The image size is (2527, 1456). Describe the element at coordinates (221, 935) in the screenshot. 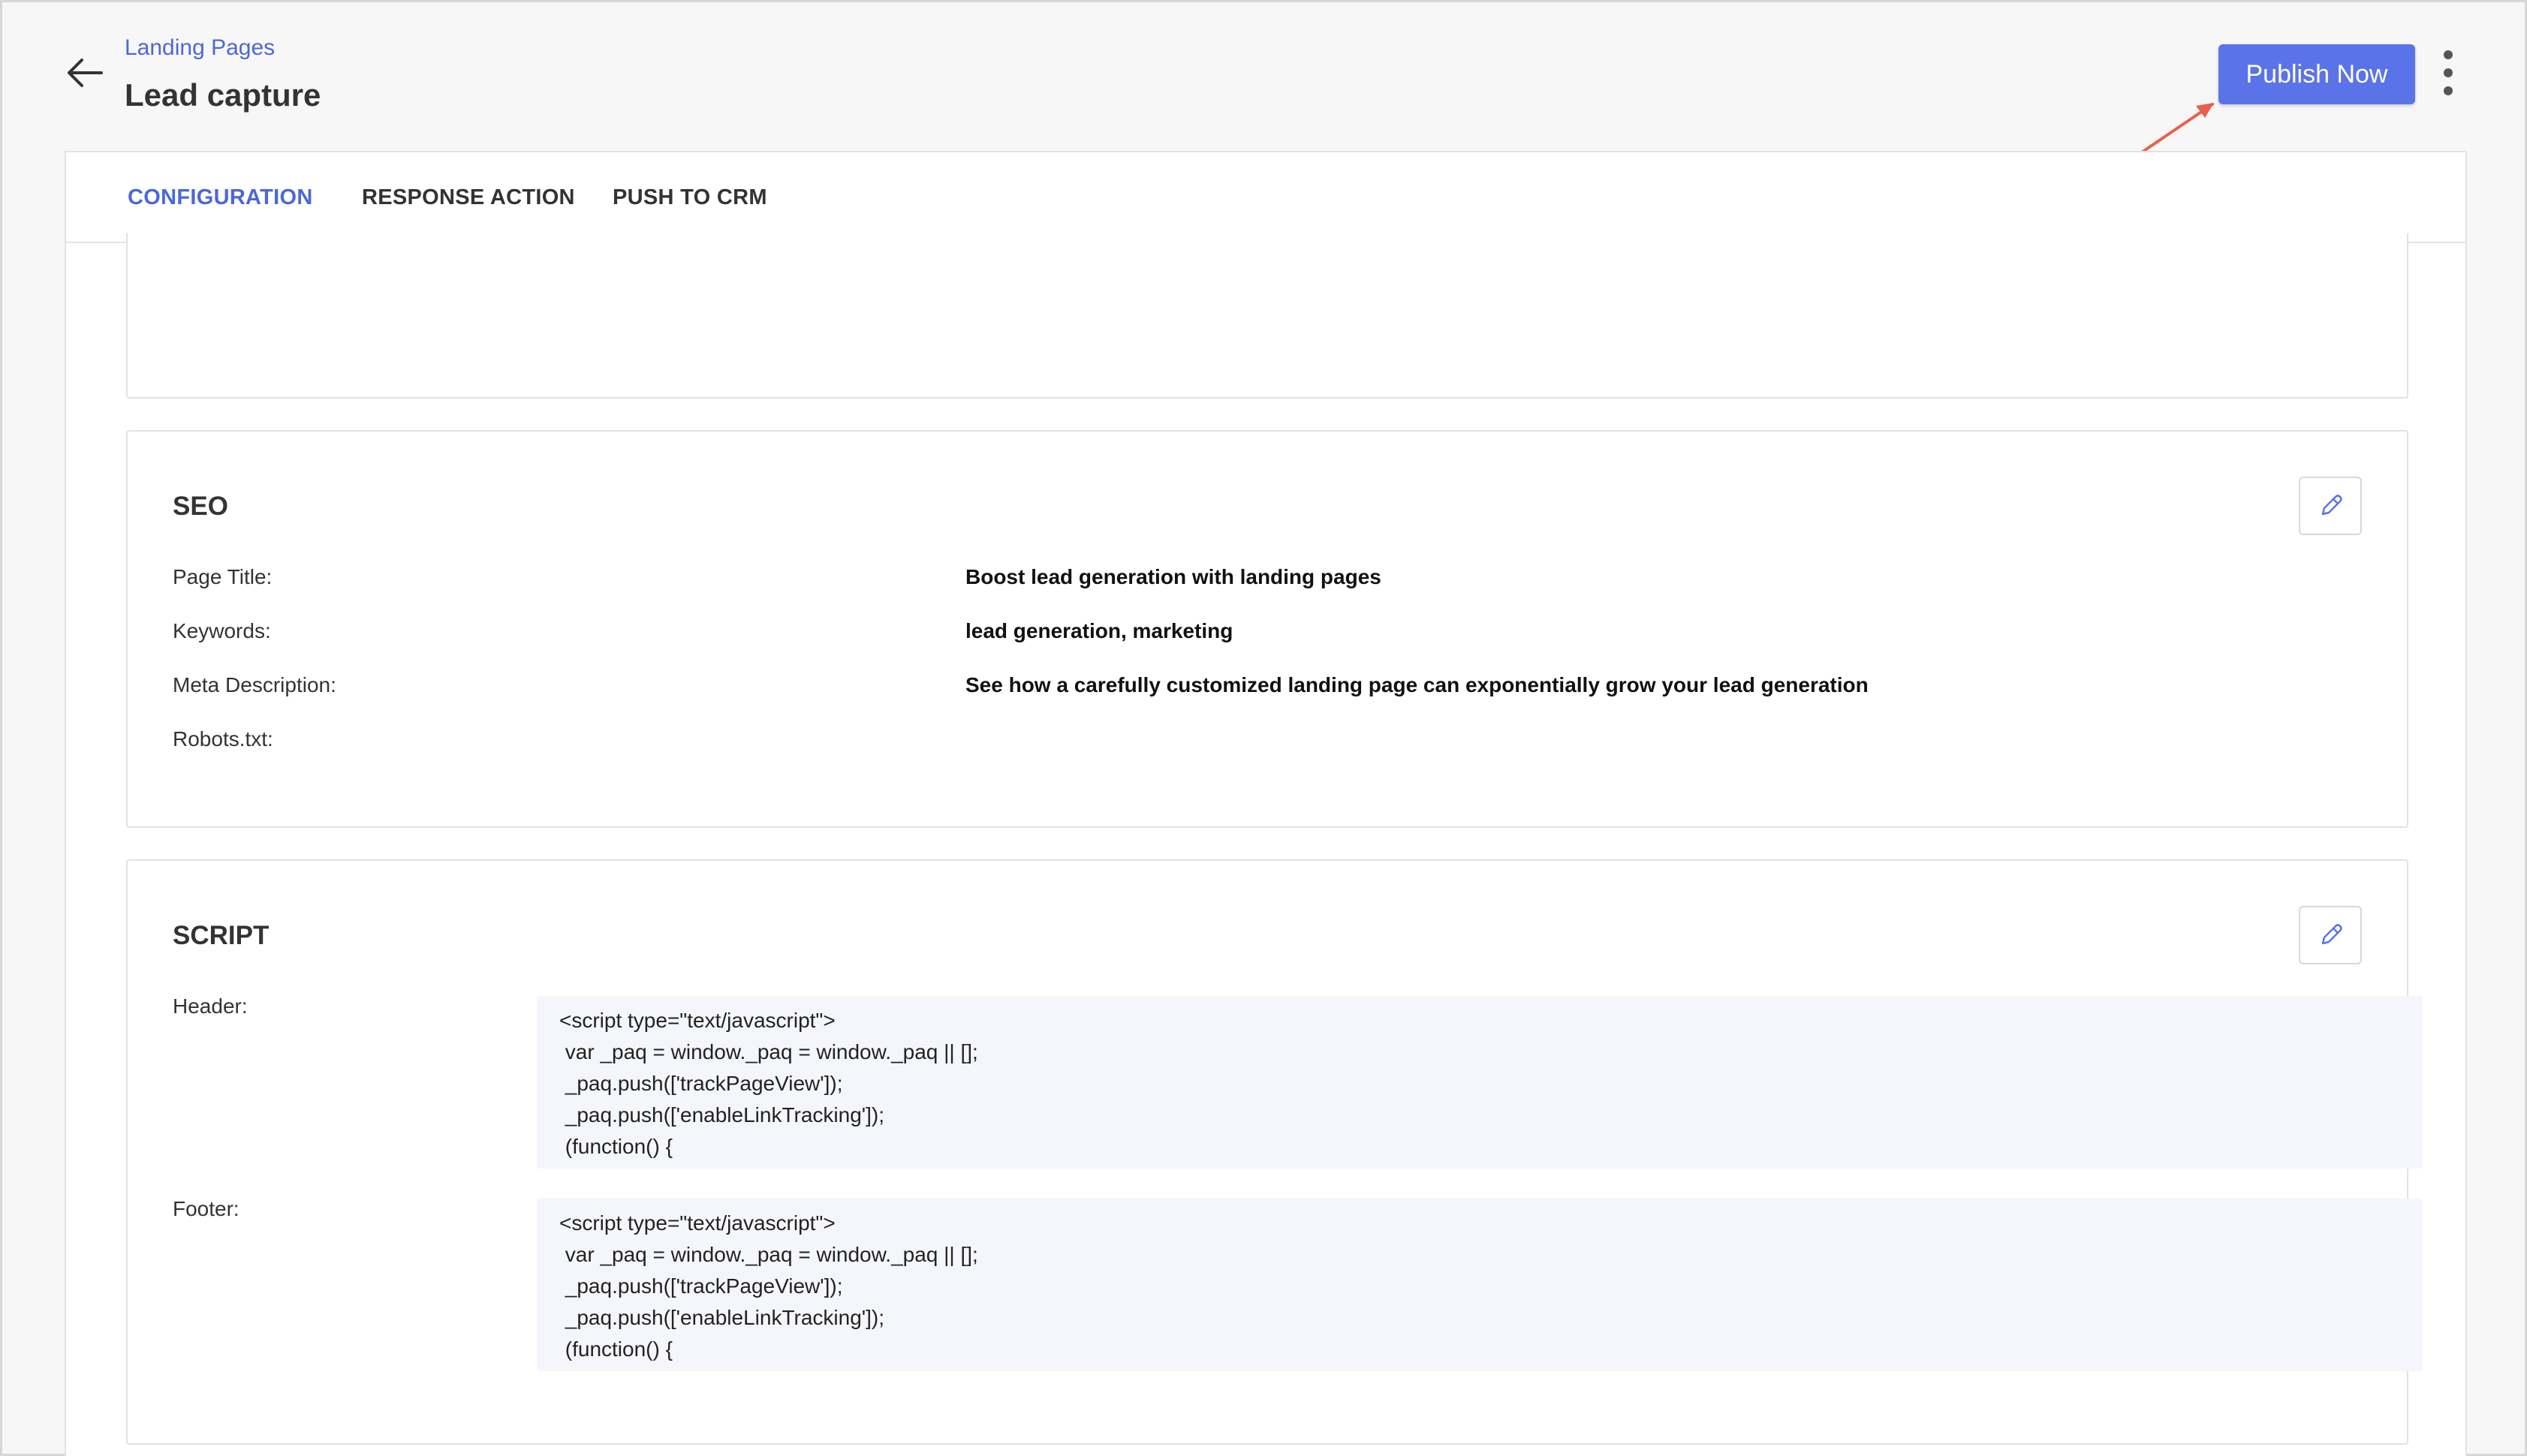

I see `script-section-title: SCRIPT` at that location.